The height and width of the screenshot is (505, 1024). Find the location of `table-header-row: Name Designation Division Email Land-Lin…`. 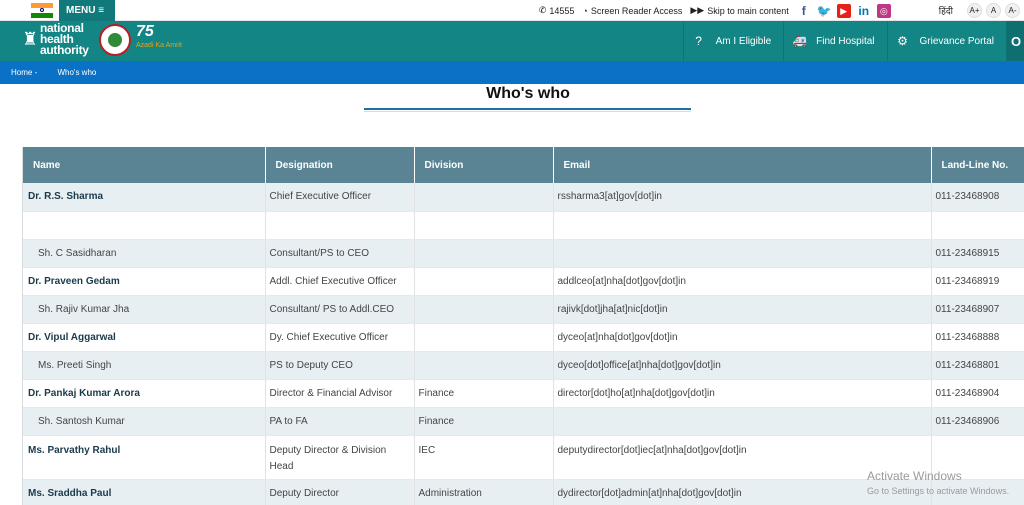

table-header-row: Name Designation Division Email Land-Lin… is located at coordinates (523, 165).